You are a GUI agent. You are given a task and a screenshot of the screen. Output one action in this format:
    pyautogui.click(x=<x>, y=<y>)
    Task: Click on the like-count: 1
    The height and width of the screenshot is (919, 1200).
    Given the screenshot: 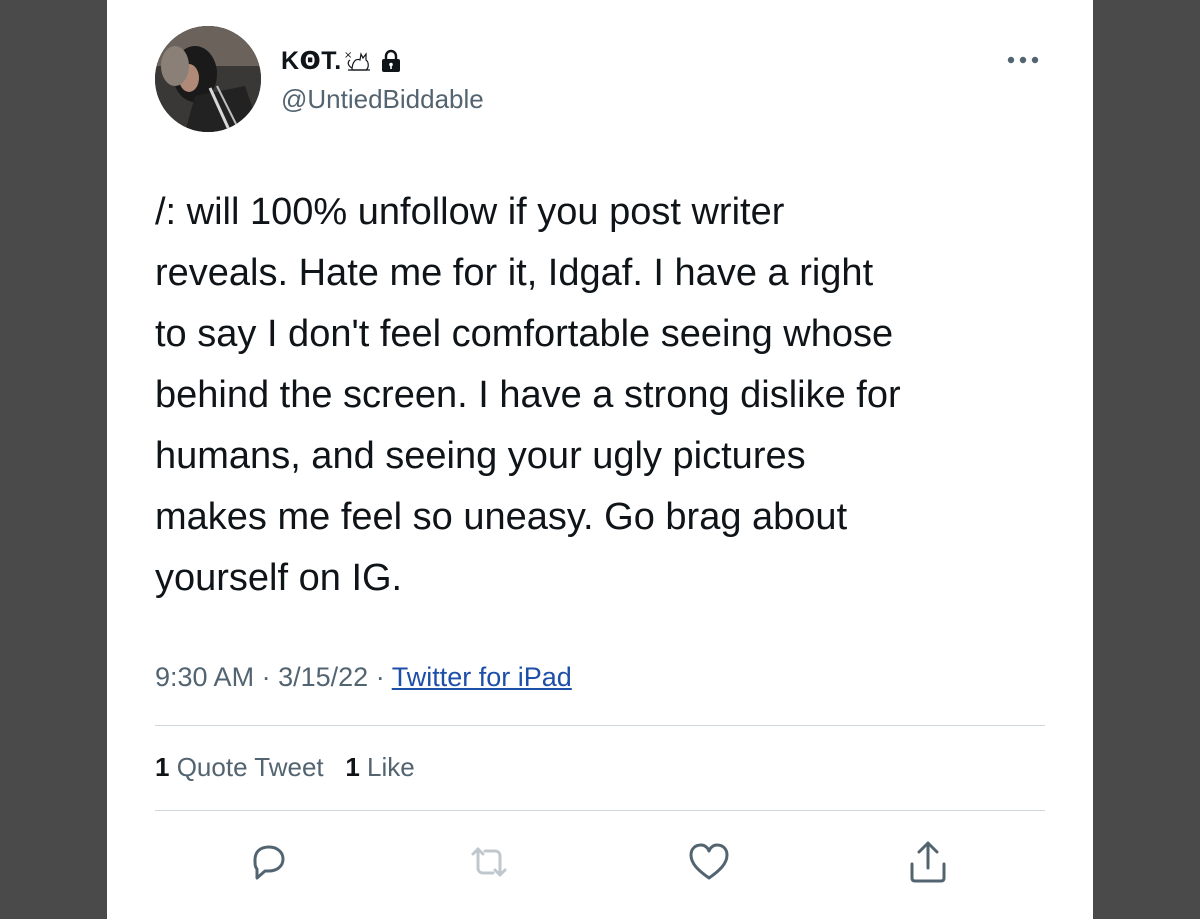 What is the action you would take?
    pyautogui.click(x=352, y=767)
    